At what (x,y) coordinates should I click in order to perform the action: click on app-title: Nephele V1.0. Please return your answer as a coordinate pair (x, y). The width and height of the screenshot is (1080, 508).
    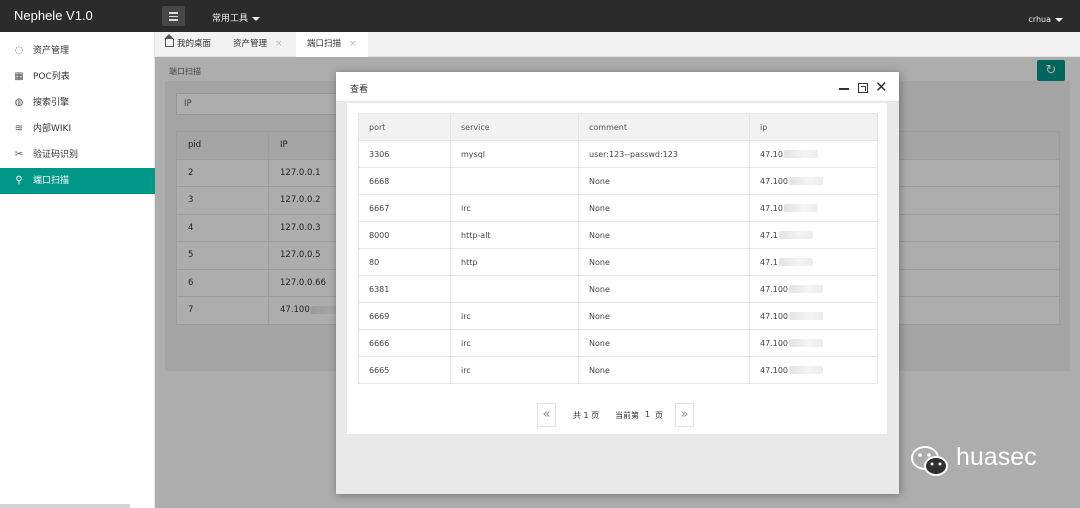
    Looking at the image, I should click on (53, 15).